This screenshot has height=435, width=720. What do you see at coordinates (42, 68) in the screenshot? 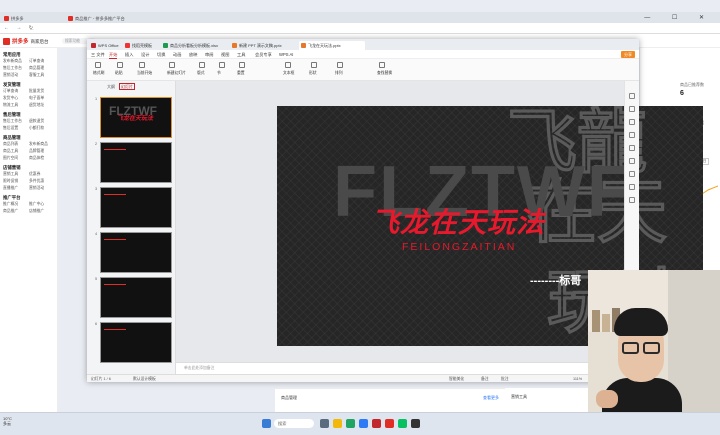
I see `sidebar-item: 商品管理` at bounding box center [42, 68].